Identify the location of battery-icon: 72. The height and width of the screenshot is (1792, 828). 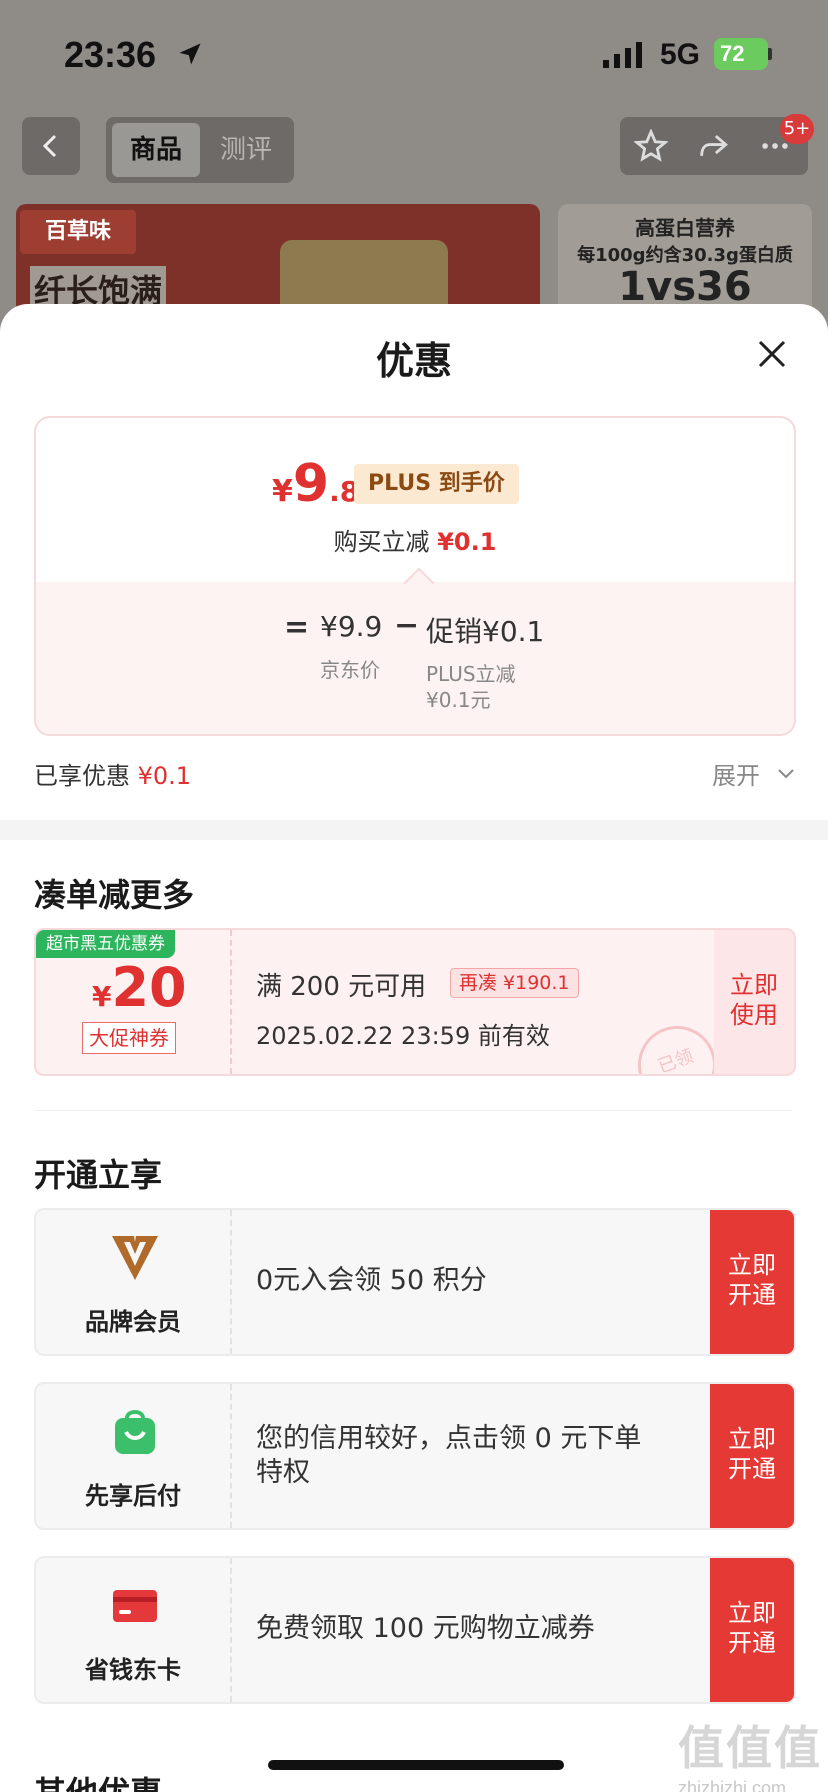
(741, 54).